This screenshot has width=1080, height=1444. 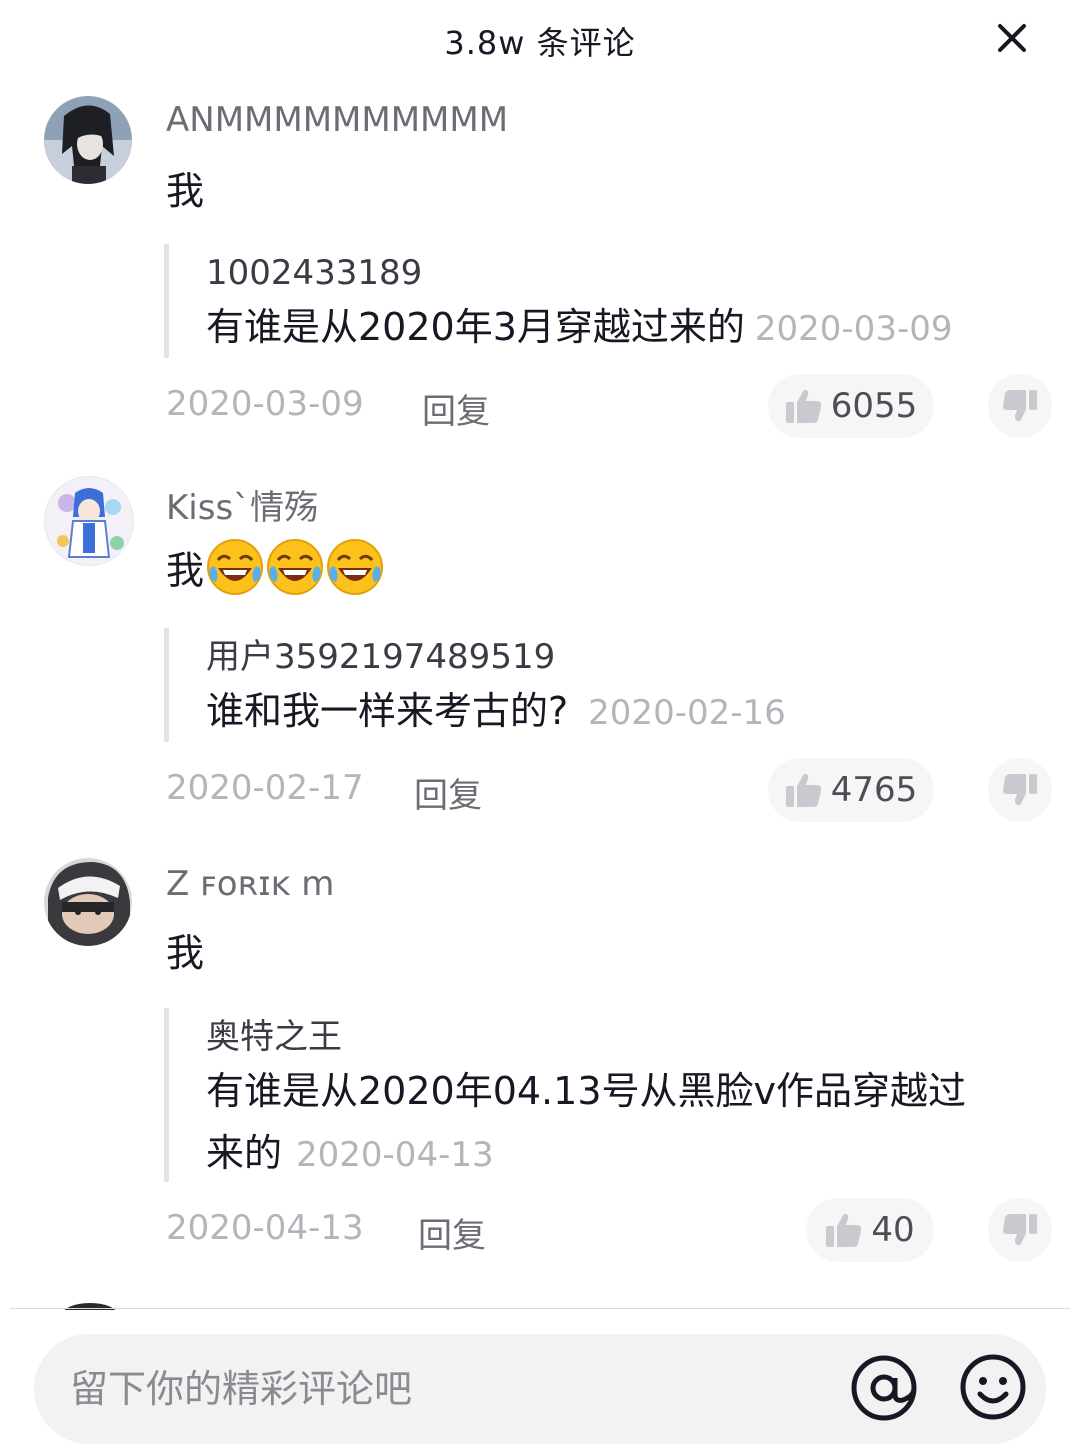 What do you see at coordinates (874, 406) in the screenshot?
I see `like-count: 6055` at bounding box center [874, 406].